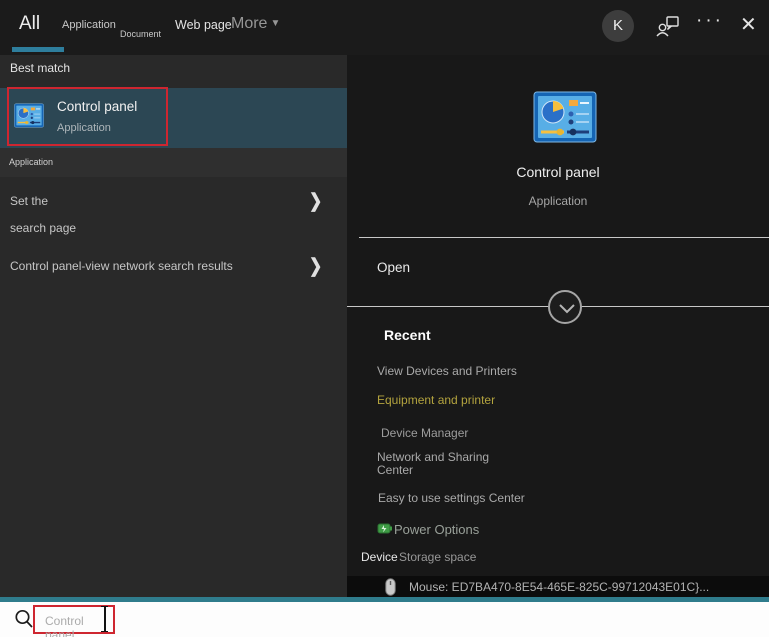 The height and width of the screenshot is (637, 769). Describe the element at coordinates (384, 619) in the screenshot. I see `search-bar: Control panel` at that location.